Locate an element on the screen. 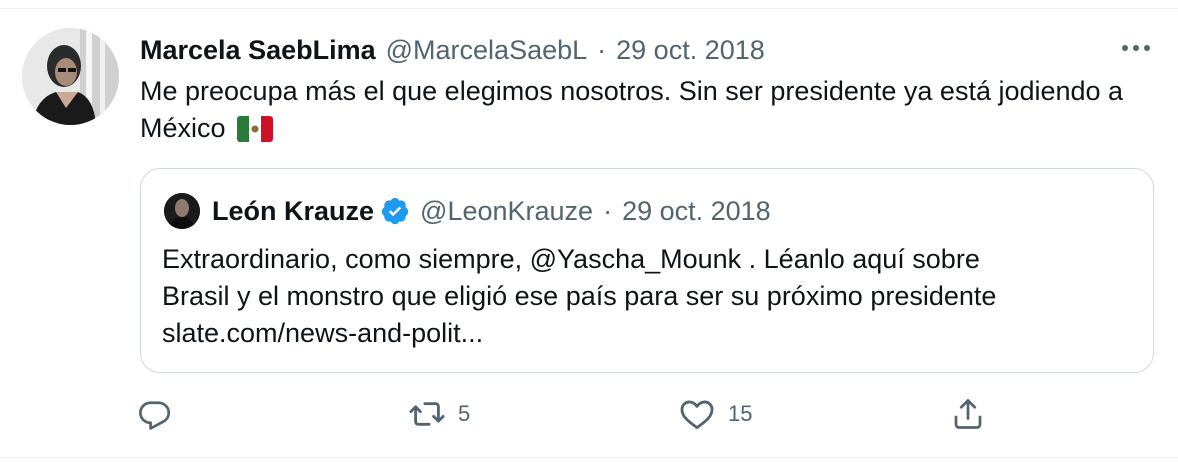  share-button is located at coordinates (968, 414).